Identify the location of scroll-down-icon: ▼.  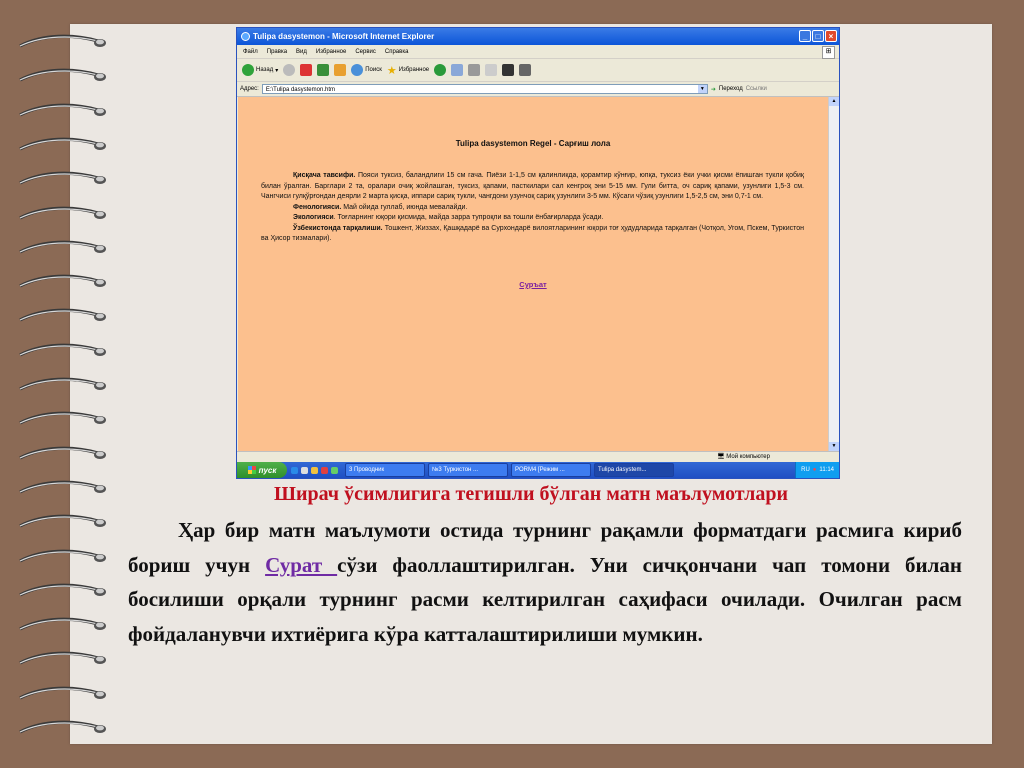
(834, 446).